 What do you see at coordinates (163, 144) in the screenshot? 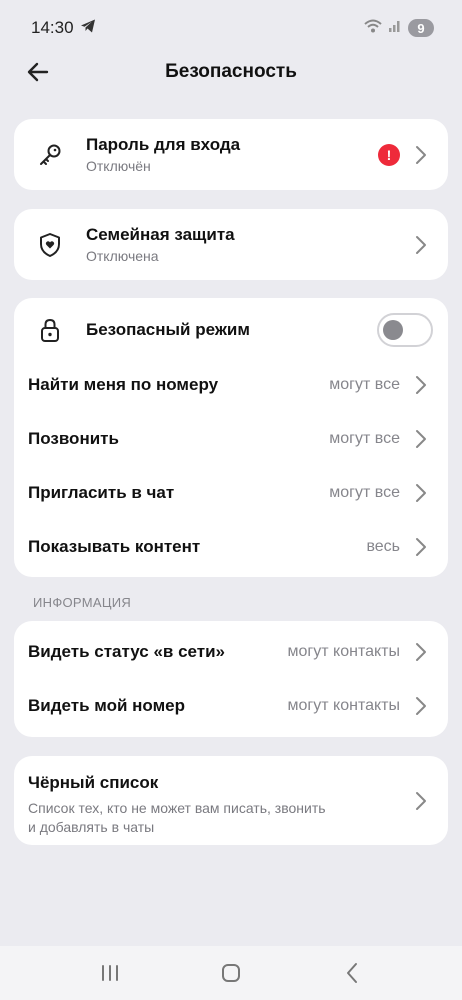
I see `login-password-title: Пароль для входа` at bounding box center [163, 144].